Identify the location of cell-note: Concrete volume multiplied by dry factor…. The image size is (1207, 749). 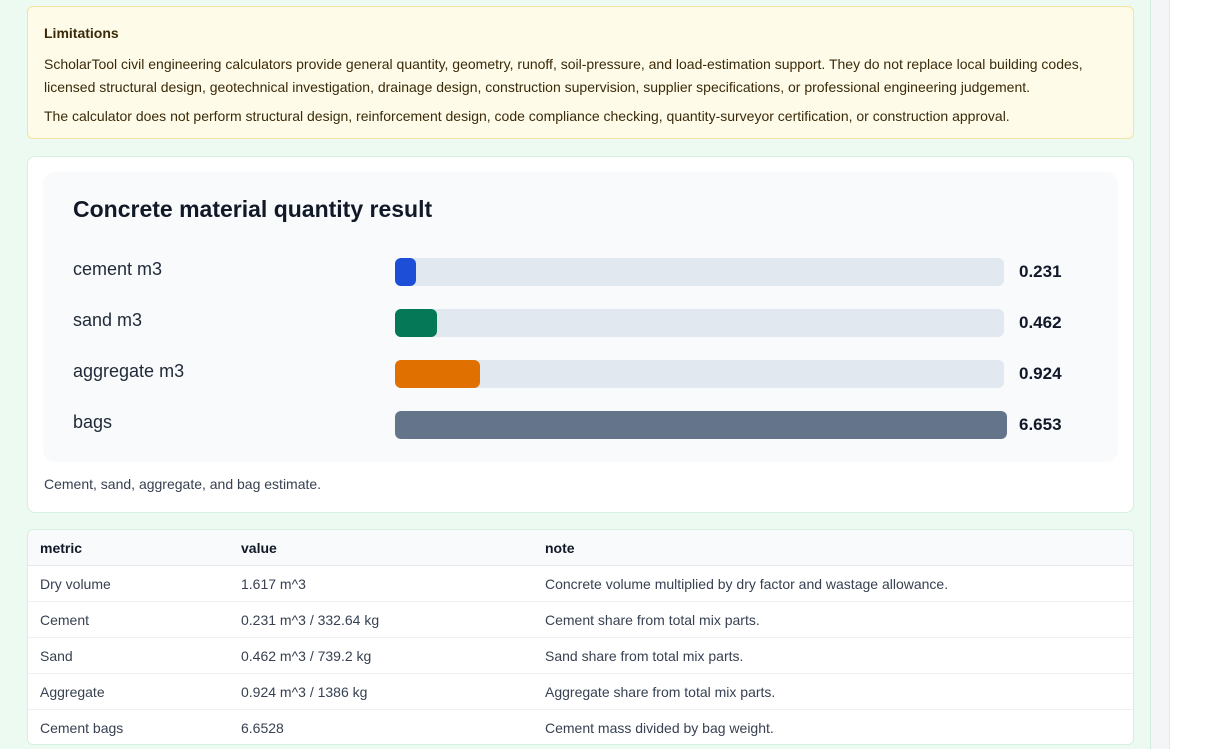
(833, 583).